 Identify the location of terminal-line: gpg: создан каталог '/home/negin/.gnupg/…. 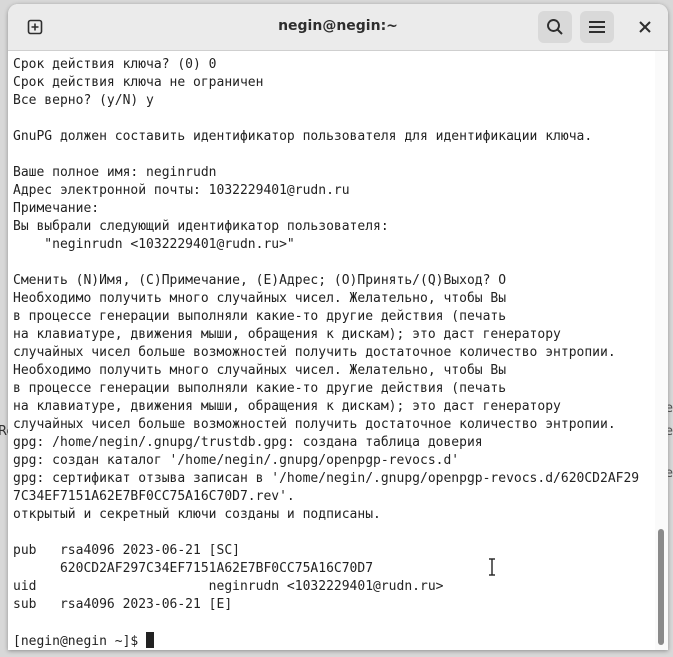
(236, 460).